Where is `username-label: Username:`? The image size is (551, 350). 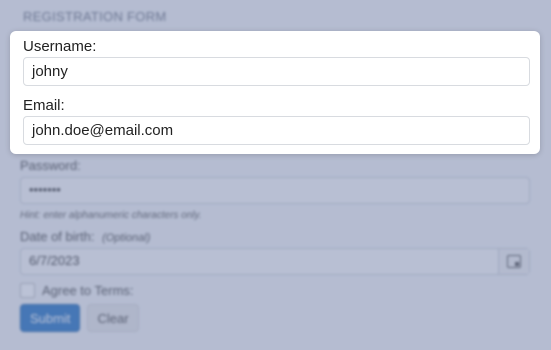 username-label: Username: is located at coordinates (60, 46).